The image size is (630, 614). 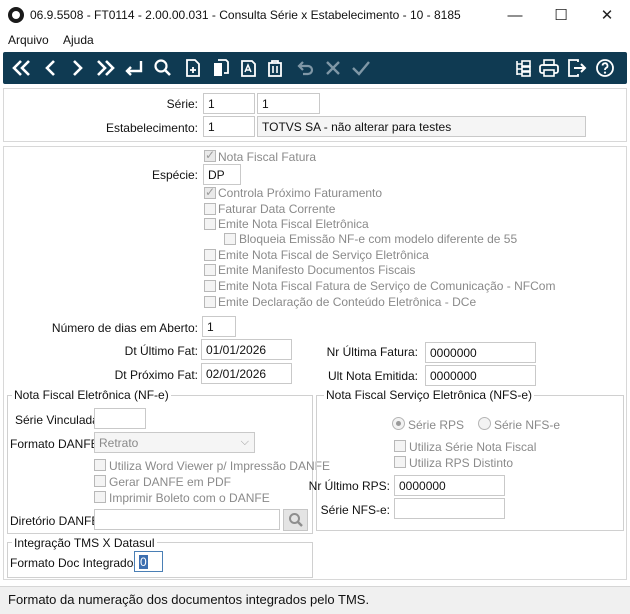 What do you see at coordinates (436, 425) in the screenshot?
I see `serie-rps-label: Série RPS` at bounding box center [436, 425].